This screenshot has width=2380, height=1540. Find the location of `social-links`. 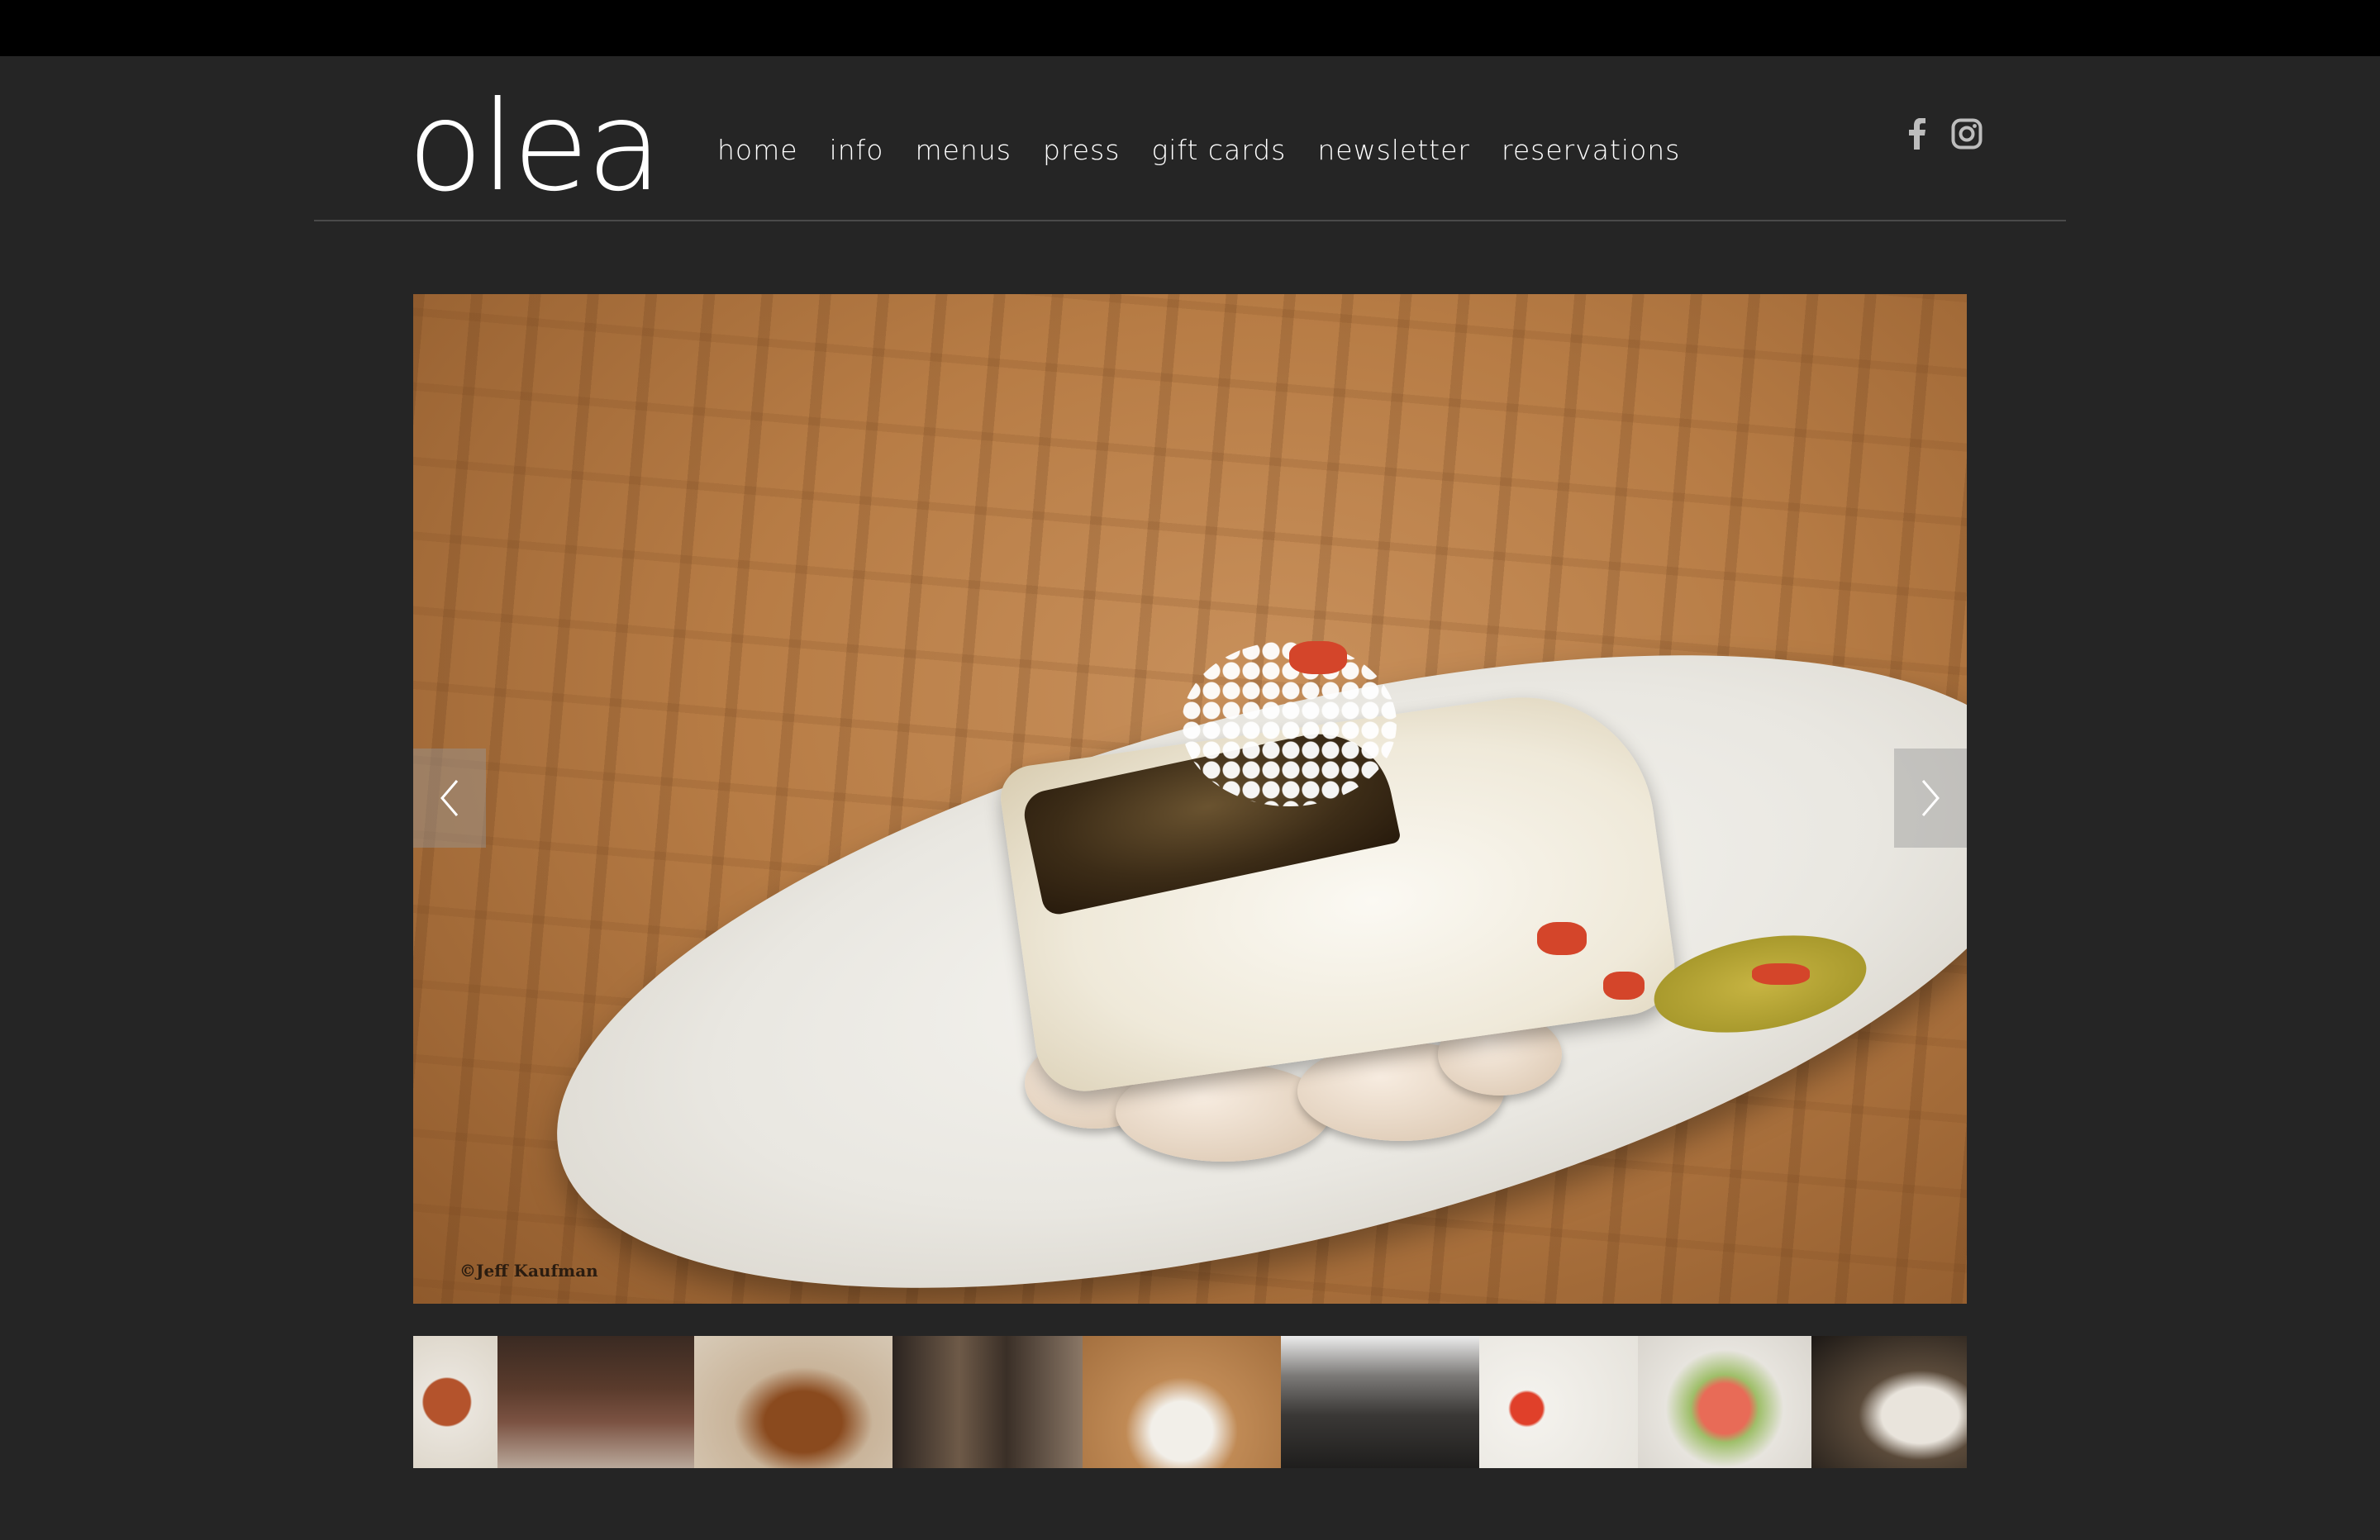

social-links is located at coordinates (1942, 133).